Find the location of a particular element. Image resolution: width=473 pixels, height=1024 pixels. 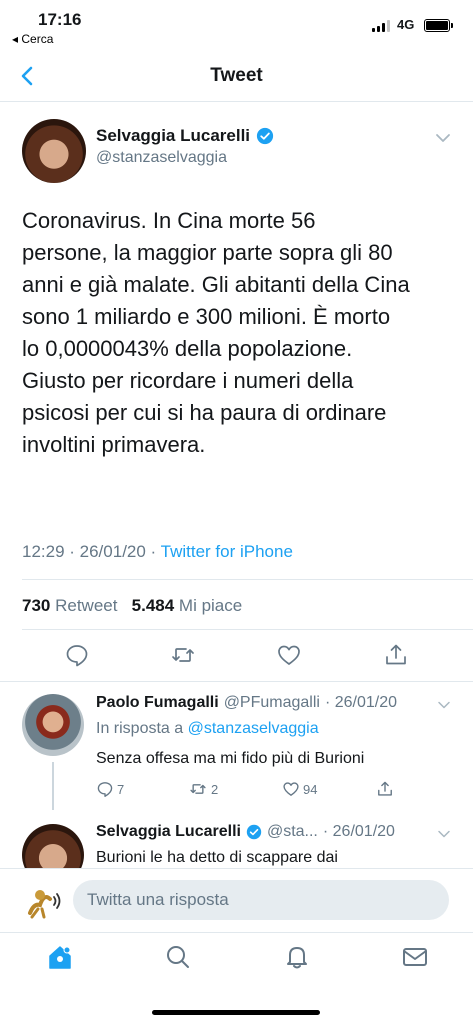

battery-icon is located at coordinates (438, 25).